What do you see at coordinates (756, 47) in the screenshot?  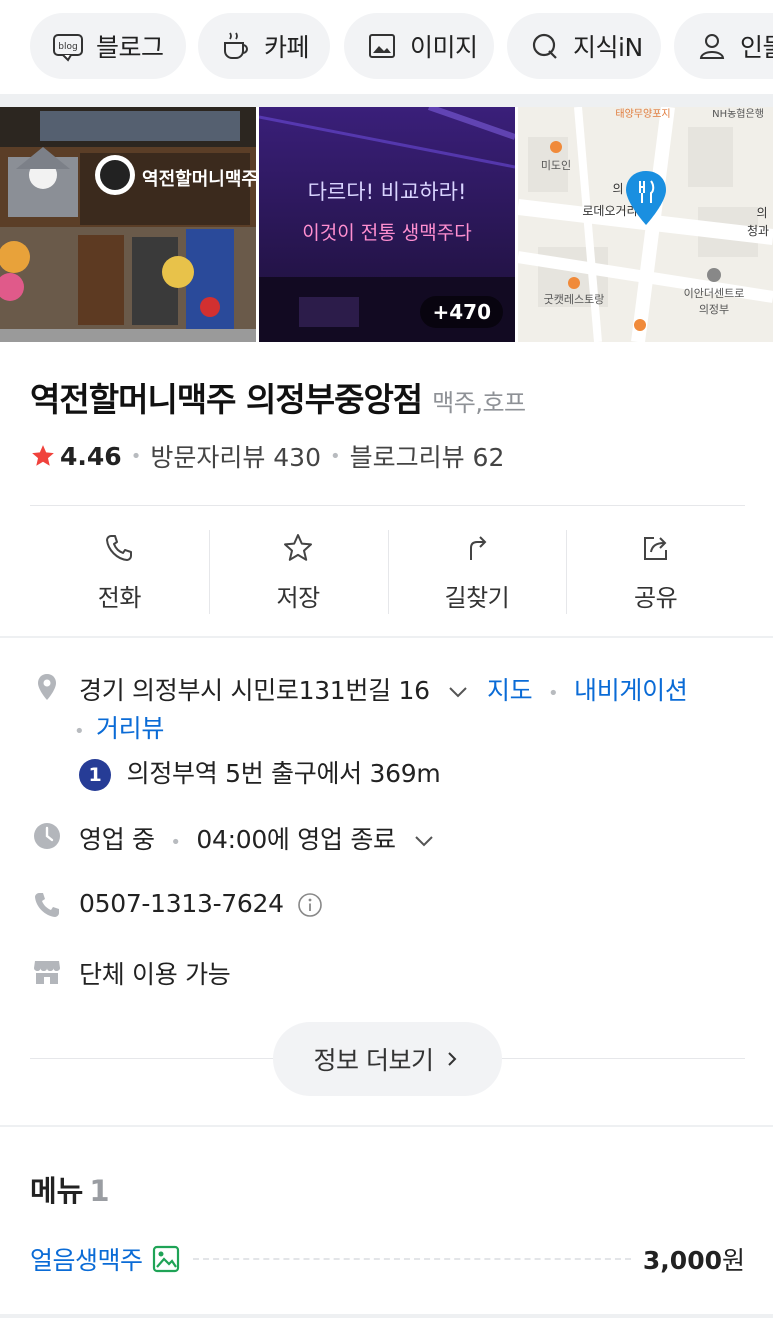 I see `chip-label: 인물` at bounding box center [756, 47].